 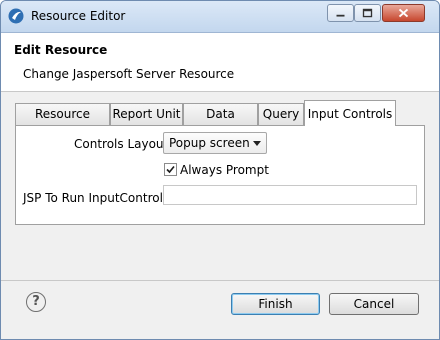 What do you see at coordinates (209, 143) in the screenshot?
I see `controls-layout-value: Popup screen` at bounding box center [209, 143].